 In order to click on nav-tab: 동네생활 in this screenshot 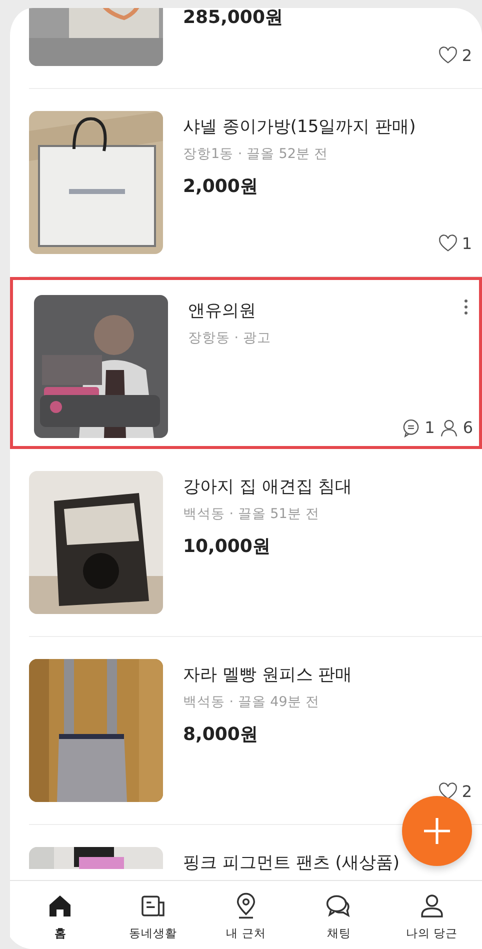, I will do `click(153, 915)`.